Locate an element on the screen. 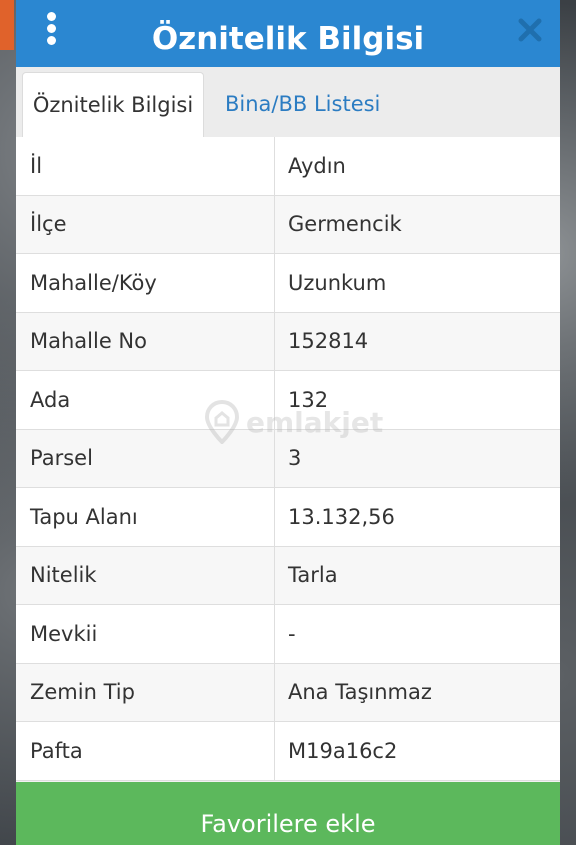  tab-bar: Öznitelik Bilgisi Bina/BB Listesi is located at coordinates (288, 102).